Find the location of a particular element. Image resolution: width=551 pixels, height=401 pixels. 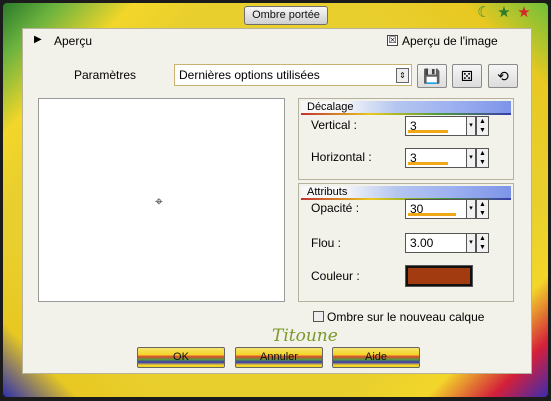

preset-dropdown: Dernières options utilisées ⇕ is located at coordinates (293, 75).